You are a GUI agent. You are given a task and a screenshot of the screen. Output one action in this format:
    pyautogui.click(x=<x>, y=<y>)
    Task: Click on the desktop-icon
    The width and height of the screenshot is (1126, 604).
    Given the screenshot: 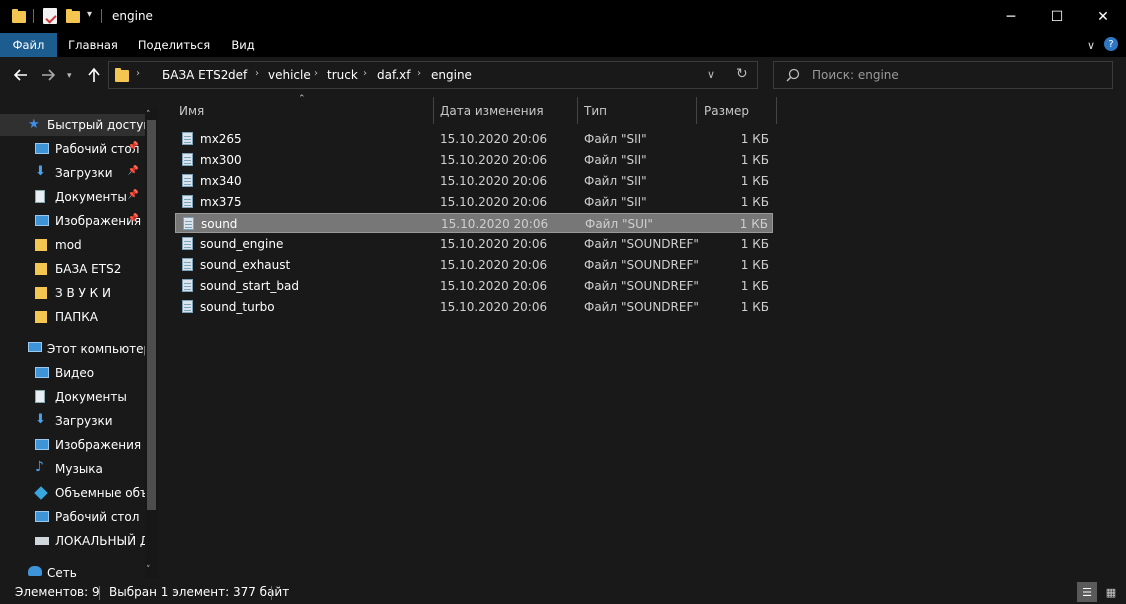 What is the action you would take?
    pyautogui.click(x=42, y=516)
    